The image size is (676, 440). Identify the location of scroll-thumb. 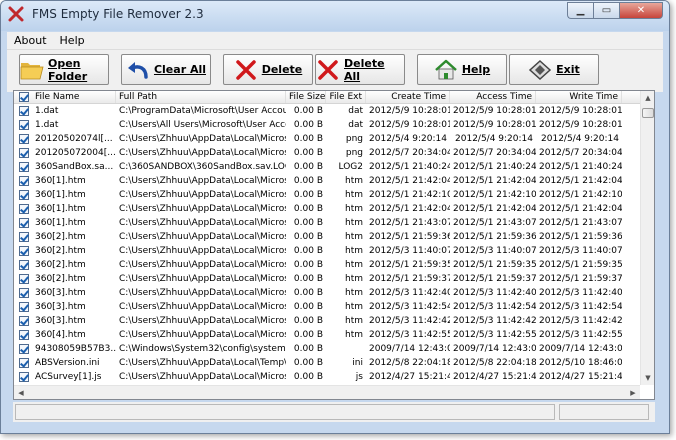
(648, 113).